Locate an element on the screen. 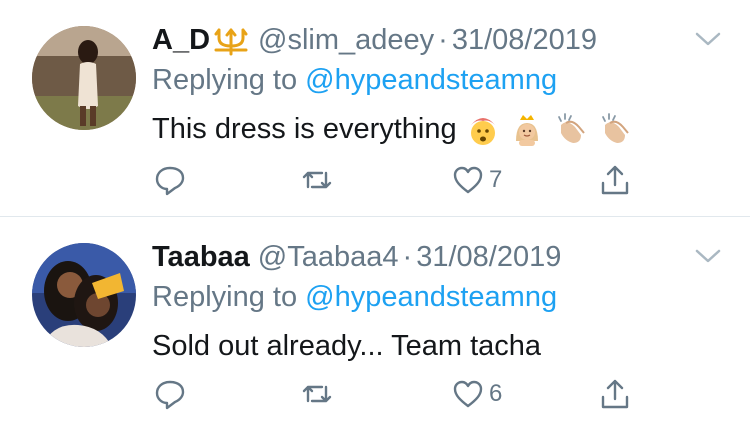 The image size is (750, 430). like-button: 6 is located at coordinates (476, 394).